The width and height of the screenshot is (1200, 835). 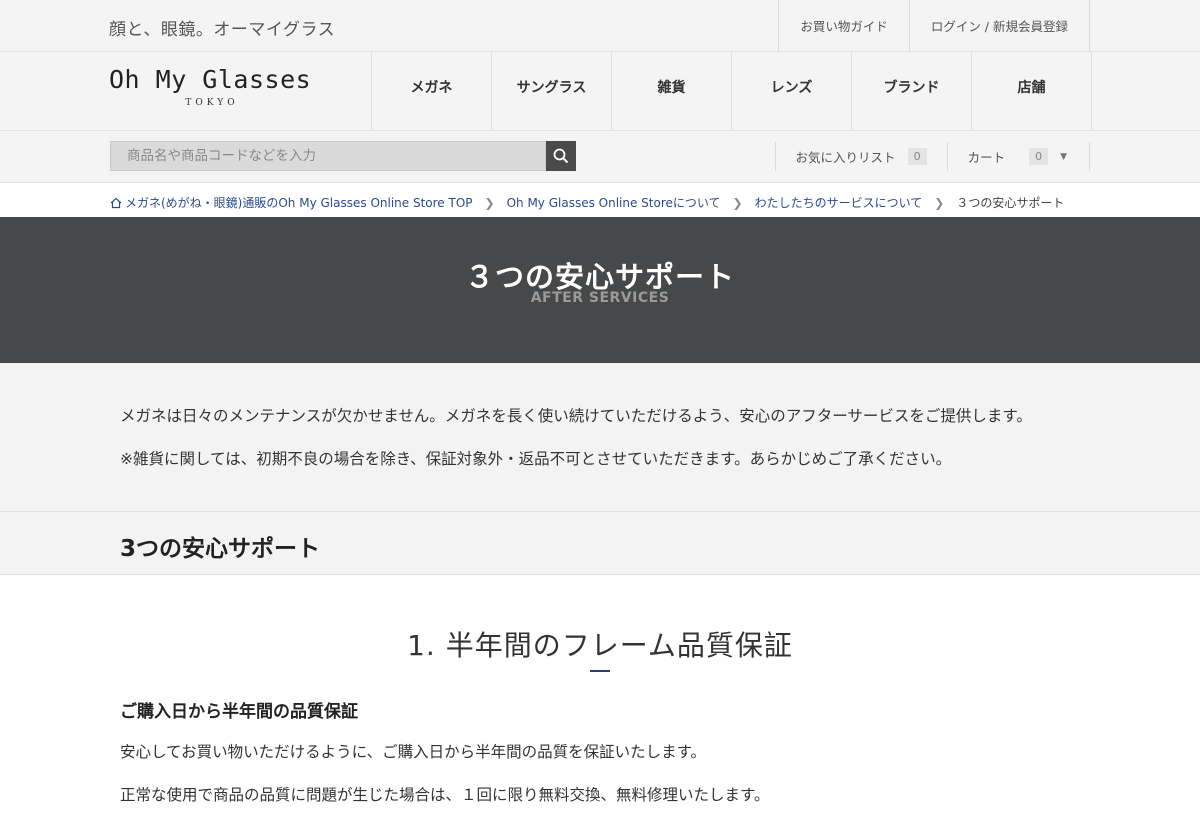 I want to click on cart-label: カート, so click(x=986, y=157).